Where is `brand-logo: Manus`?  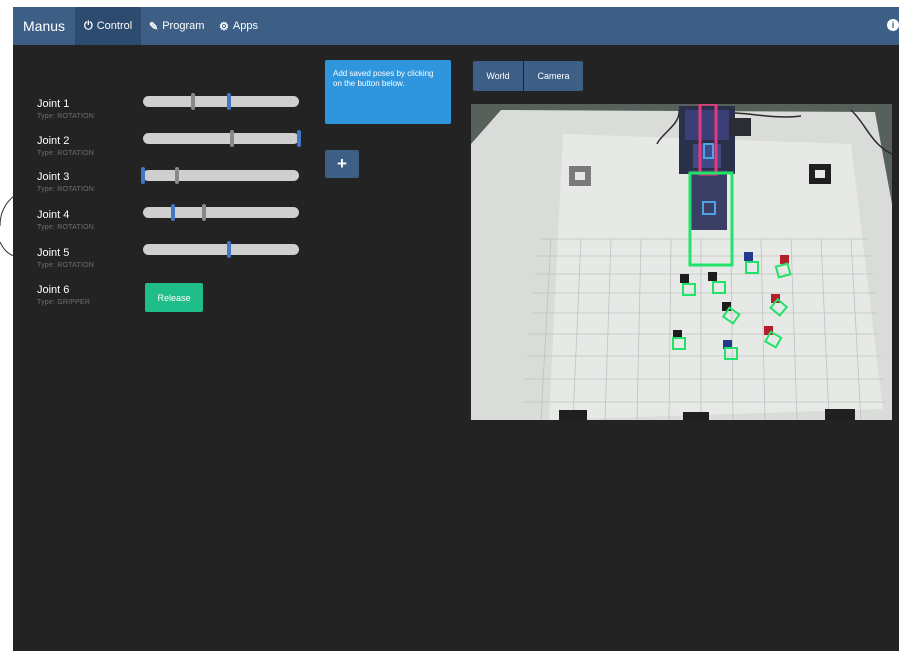 brand-logo: Manus is located at coordinates (44, 26).